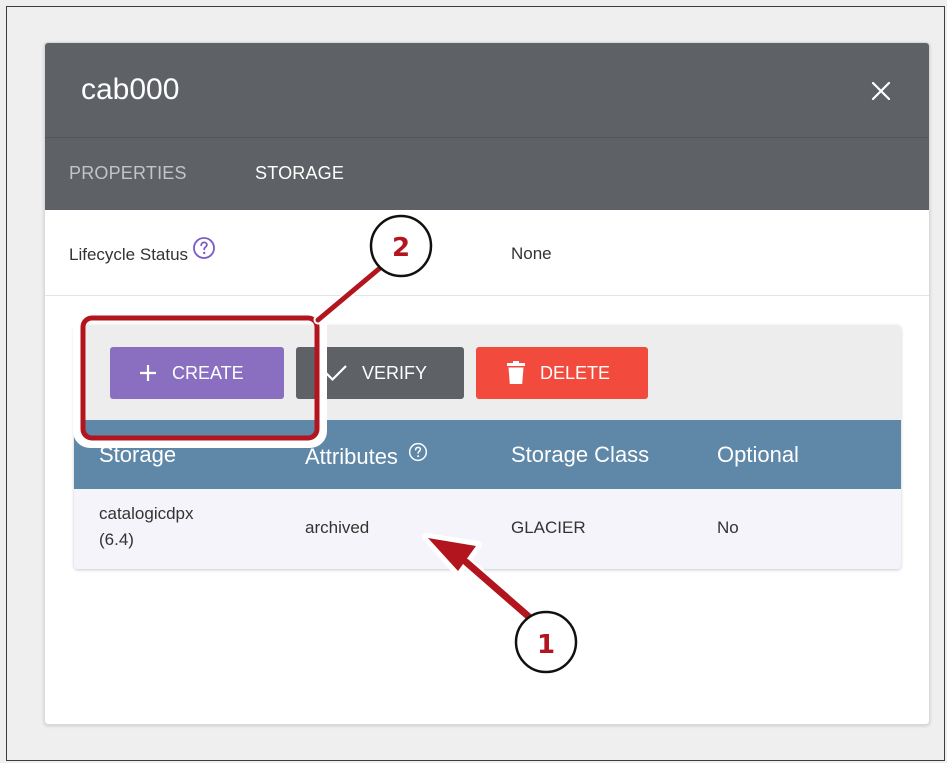  I want to click on verify-button: VERIFY, so click(380, 373).